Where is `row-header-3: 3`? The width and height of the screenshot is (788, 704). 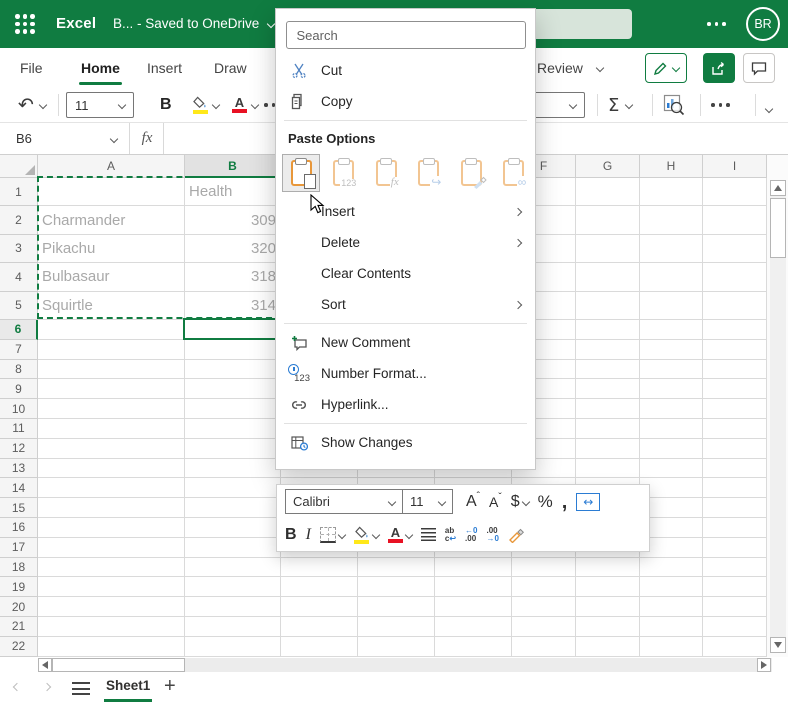 row-header-3: 3 is located at coordinates (19, 249).